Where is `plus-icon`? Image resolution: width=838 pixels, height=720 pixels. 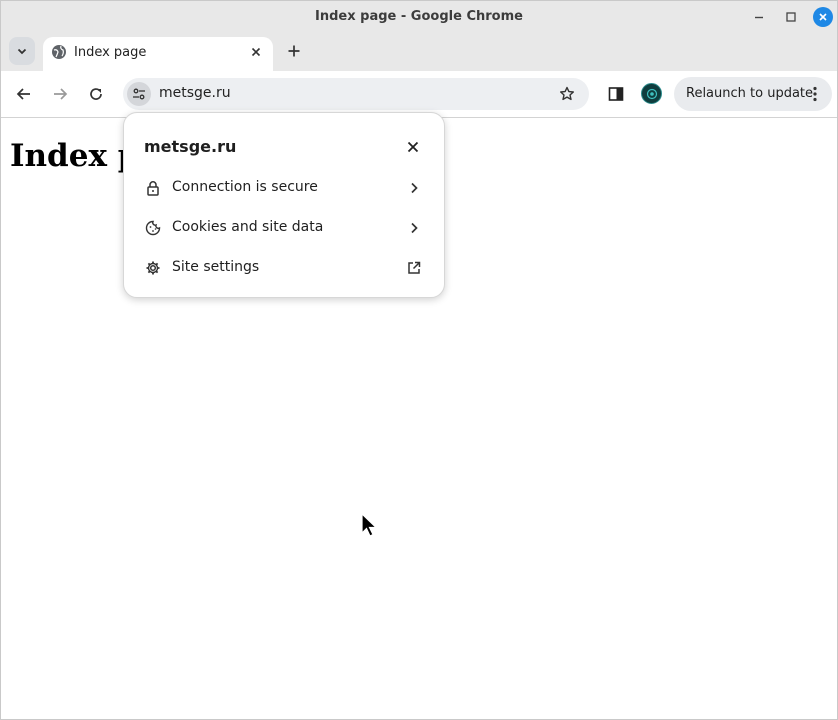 plus-icon is located at coordinates (294, 51).